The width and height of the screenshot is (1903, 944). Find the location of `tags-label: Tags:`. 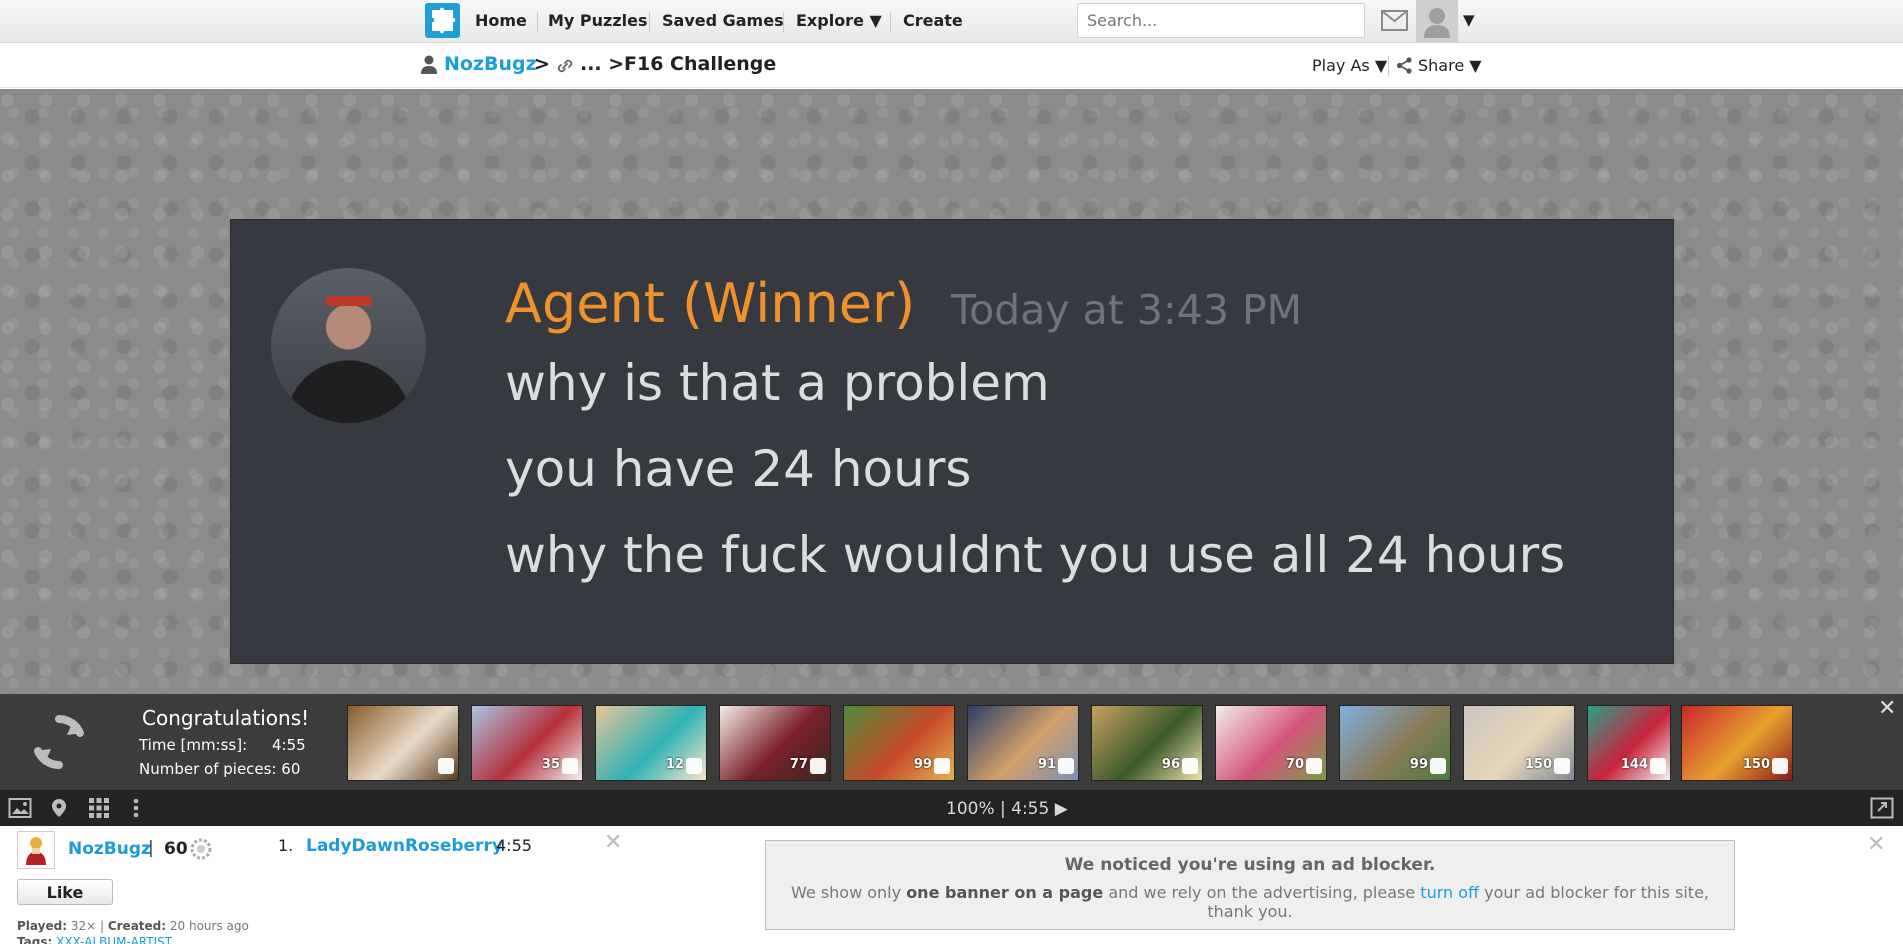

tags-label: Tags: is located at coordinates (35, 939).